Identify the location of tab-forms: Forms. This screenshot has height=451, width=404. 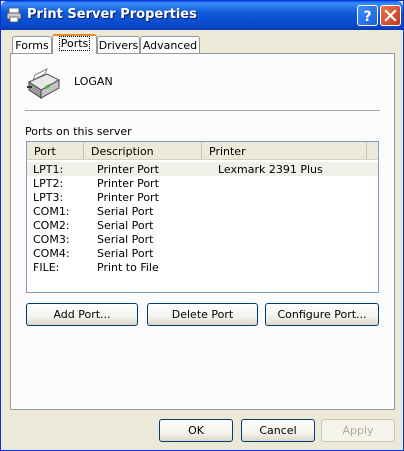
(32, 45).